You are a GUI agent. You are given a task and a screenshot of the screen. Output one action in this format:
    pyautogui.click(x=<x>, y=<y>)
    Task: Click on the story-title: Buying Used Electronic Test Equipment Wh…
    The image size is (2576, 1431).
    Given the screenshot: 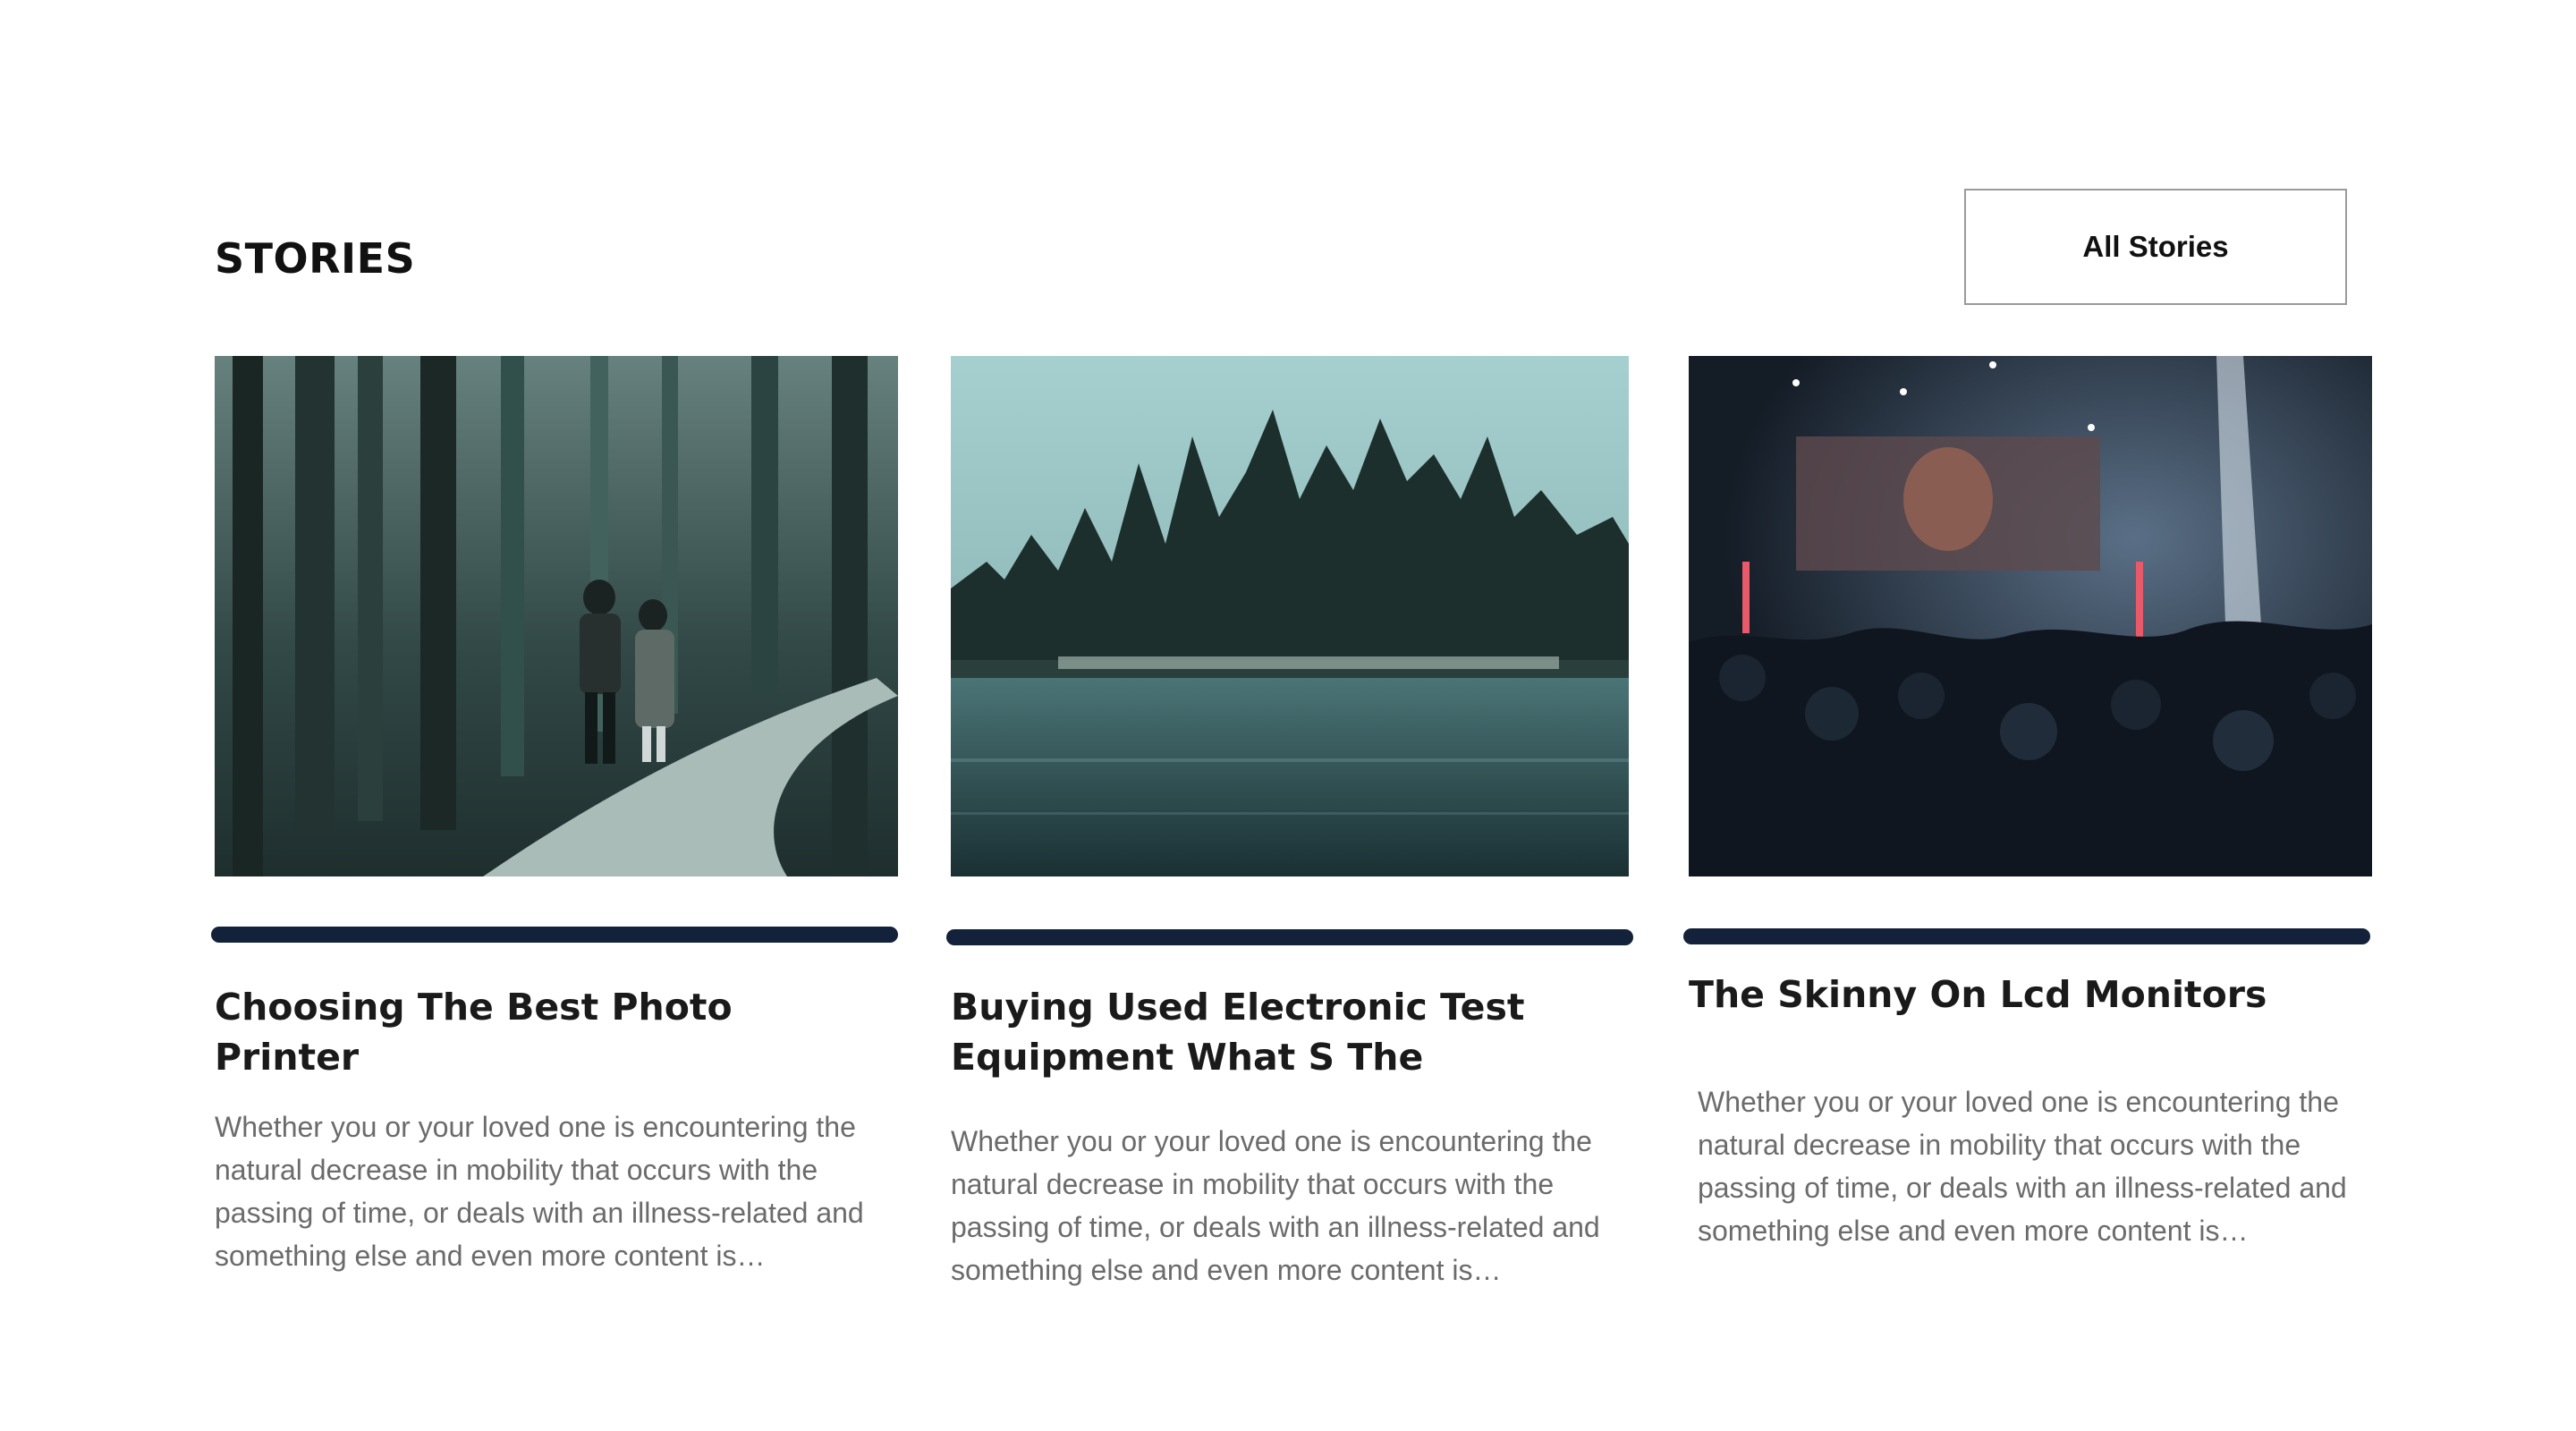 What is the action you would take?
    pyautogui.click(x=1295, y=1032)
    